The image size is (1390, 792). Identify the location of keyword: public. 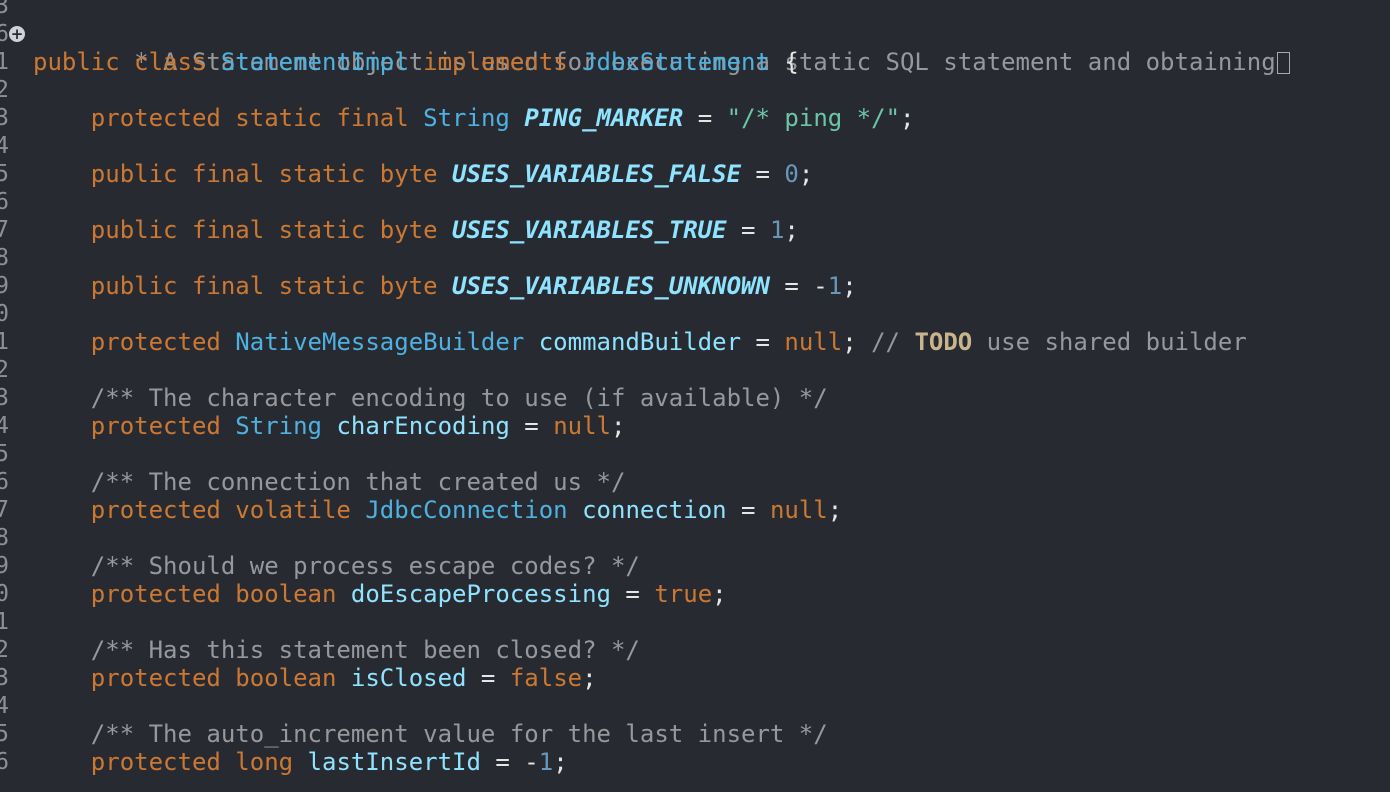
(76, 62).